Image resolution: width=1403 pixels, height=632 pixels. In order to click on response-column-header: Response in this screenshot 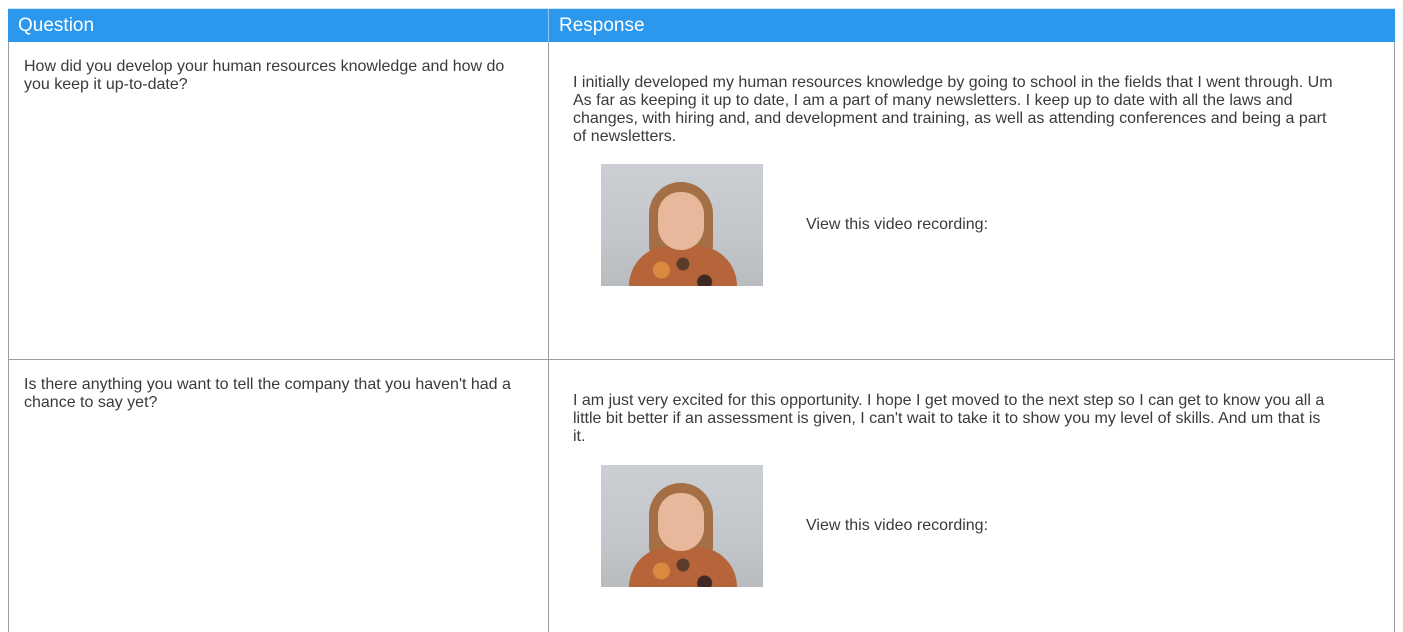, I will do `click(602, 25)`.